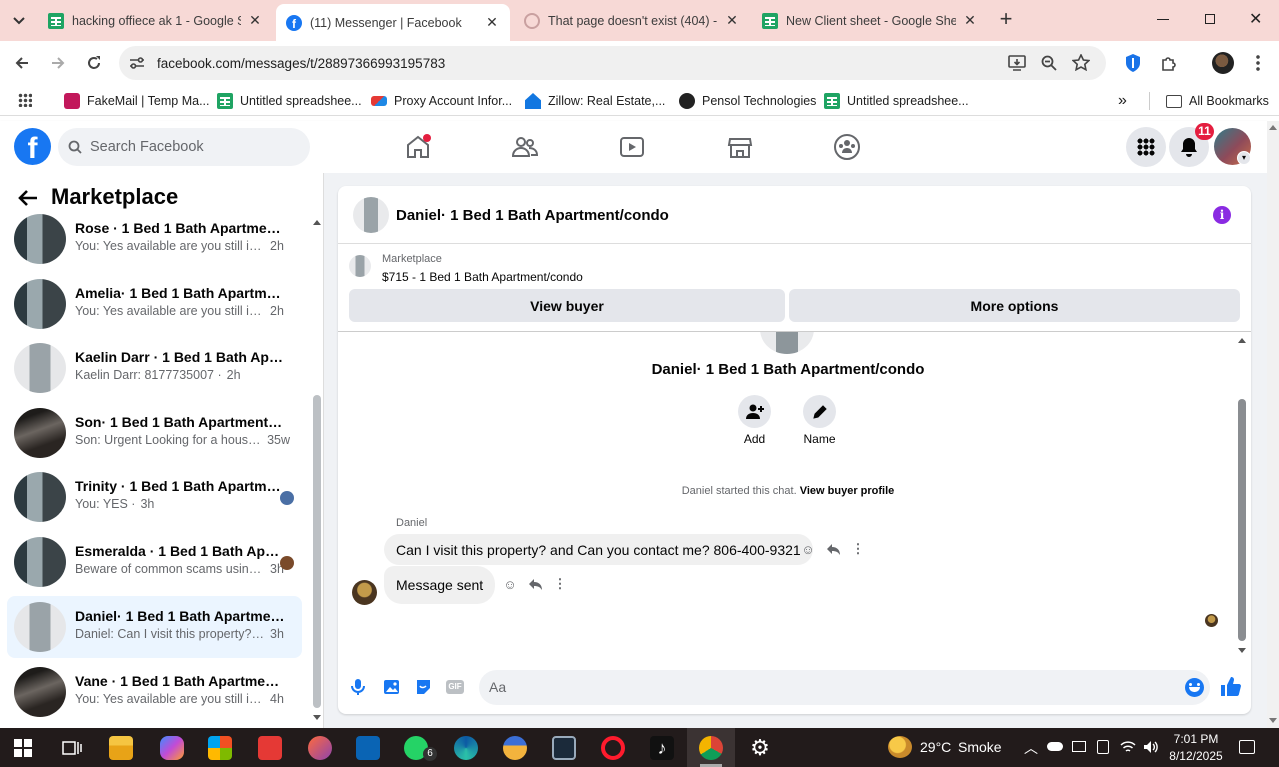 Image resolution: width=1279 pixels, height=767 pixels. Describe the element at coordinates (935, 747) in the screenshot. I see `weather-temp: 29°C` at that location.